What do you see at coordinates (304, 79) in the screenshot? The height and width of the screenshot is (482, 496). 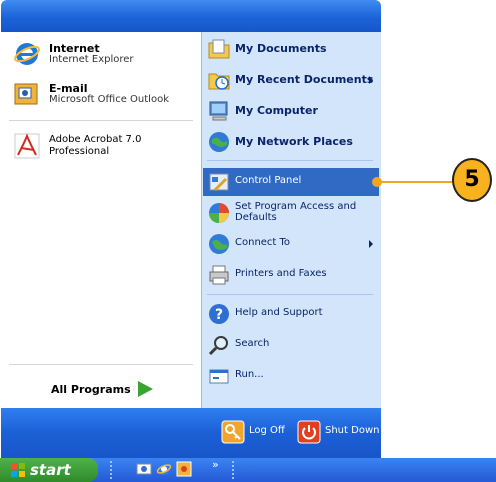 I see `item-label: My Recent Documents` at bounding box center [304, 79].